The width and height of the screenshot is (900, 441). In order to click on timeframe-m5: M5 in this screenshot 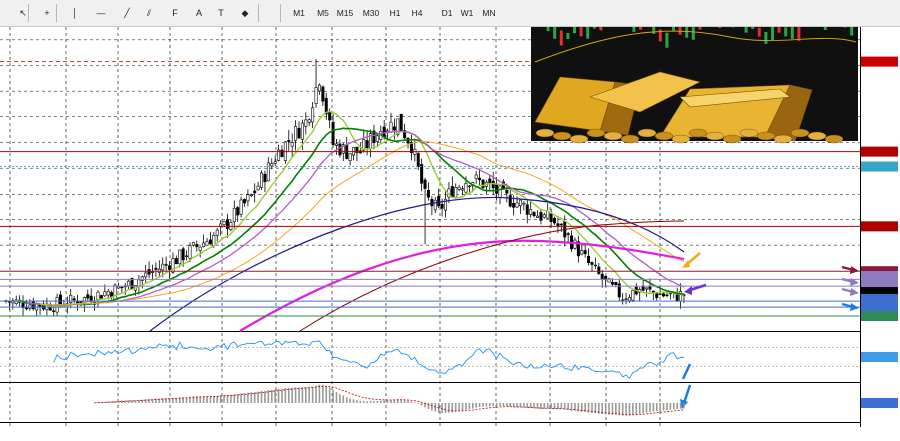, I will do `click(323, 13)`.